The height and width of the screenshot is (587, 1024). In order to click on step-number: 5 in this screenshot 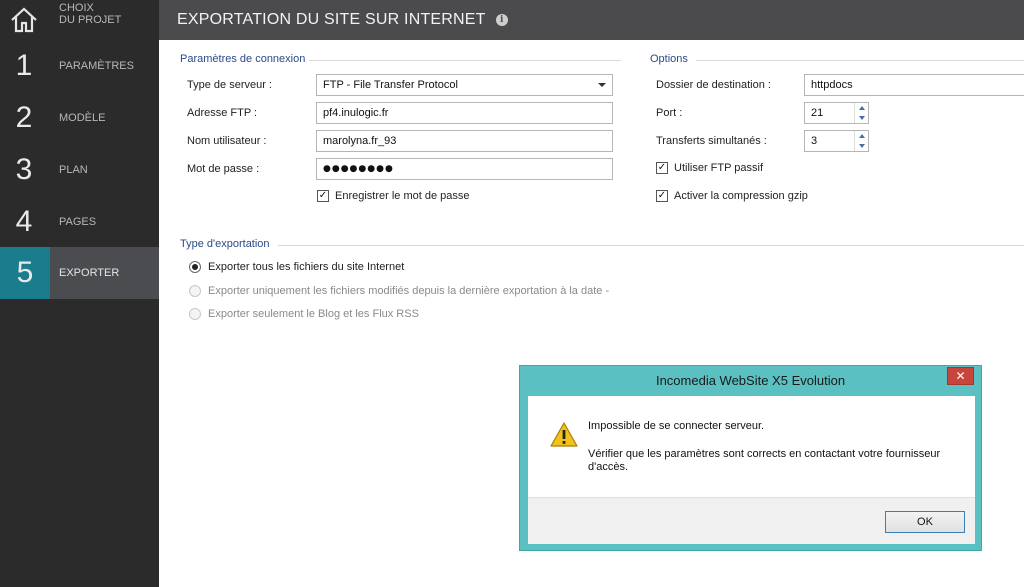, I will do `click(25, 272)`.